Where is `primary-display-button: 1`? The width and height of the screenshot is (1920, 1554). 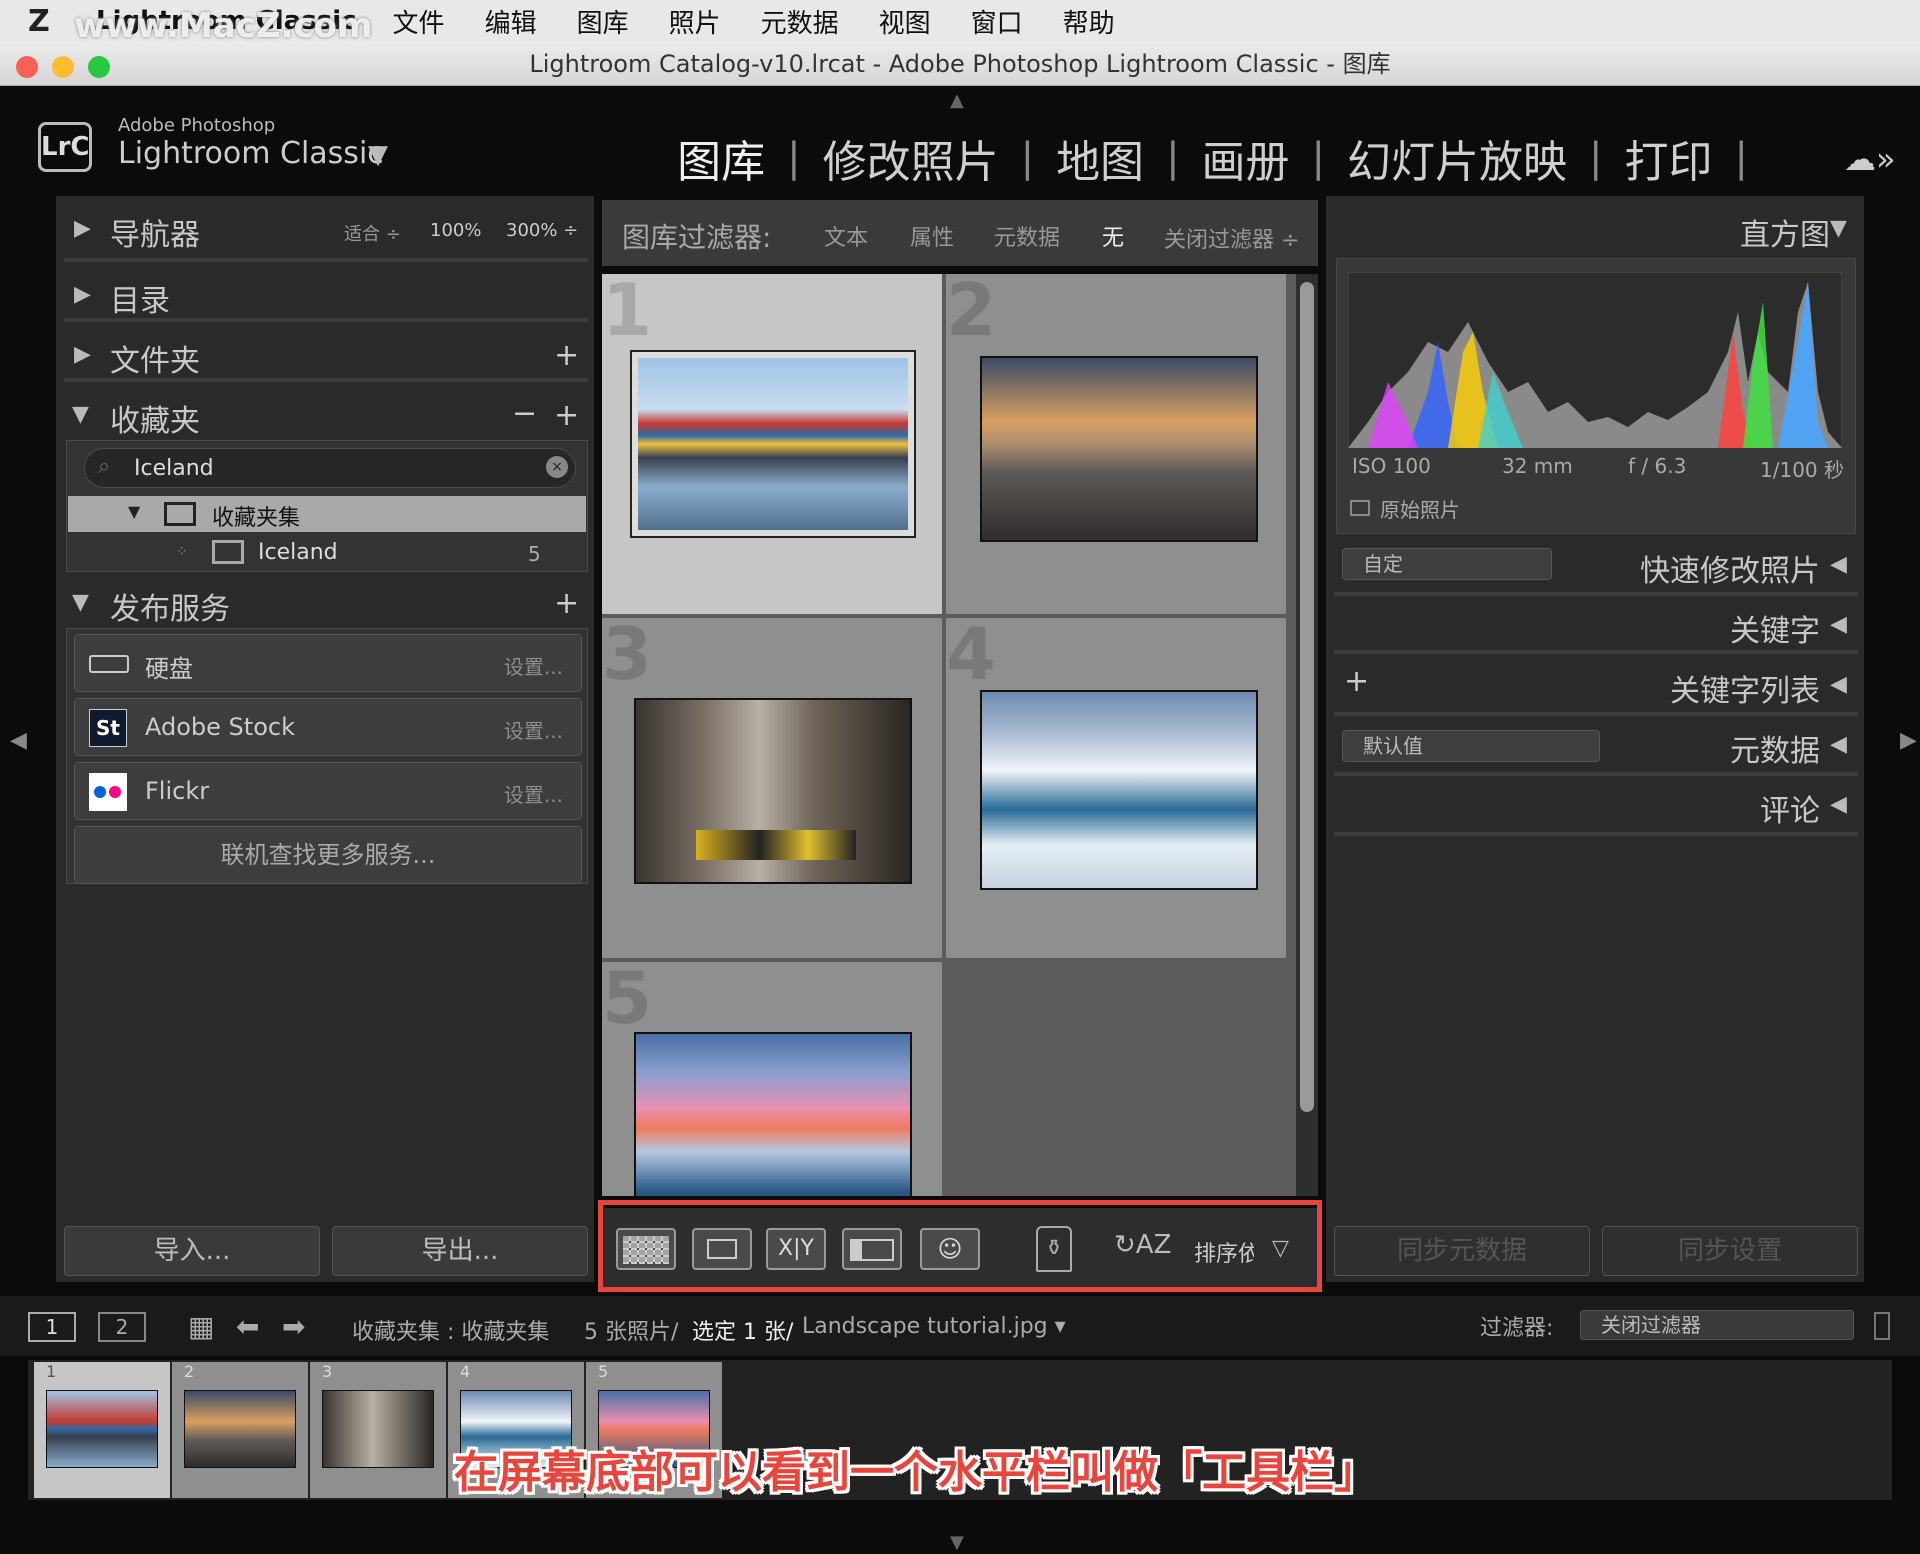 primary-display-button: 1 is located at coordinates (52, 1327).